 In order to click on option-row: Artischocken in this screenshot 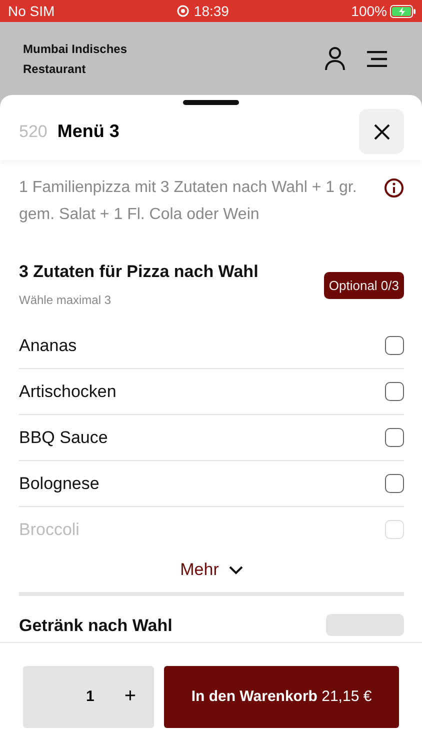, I will do `click(211, 392)`.